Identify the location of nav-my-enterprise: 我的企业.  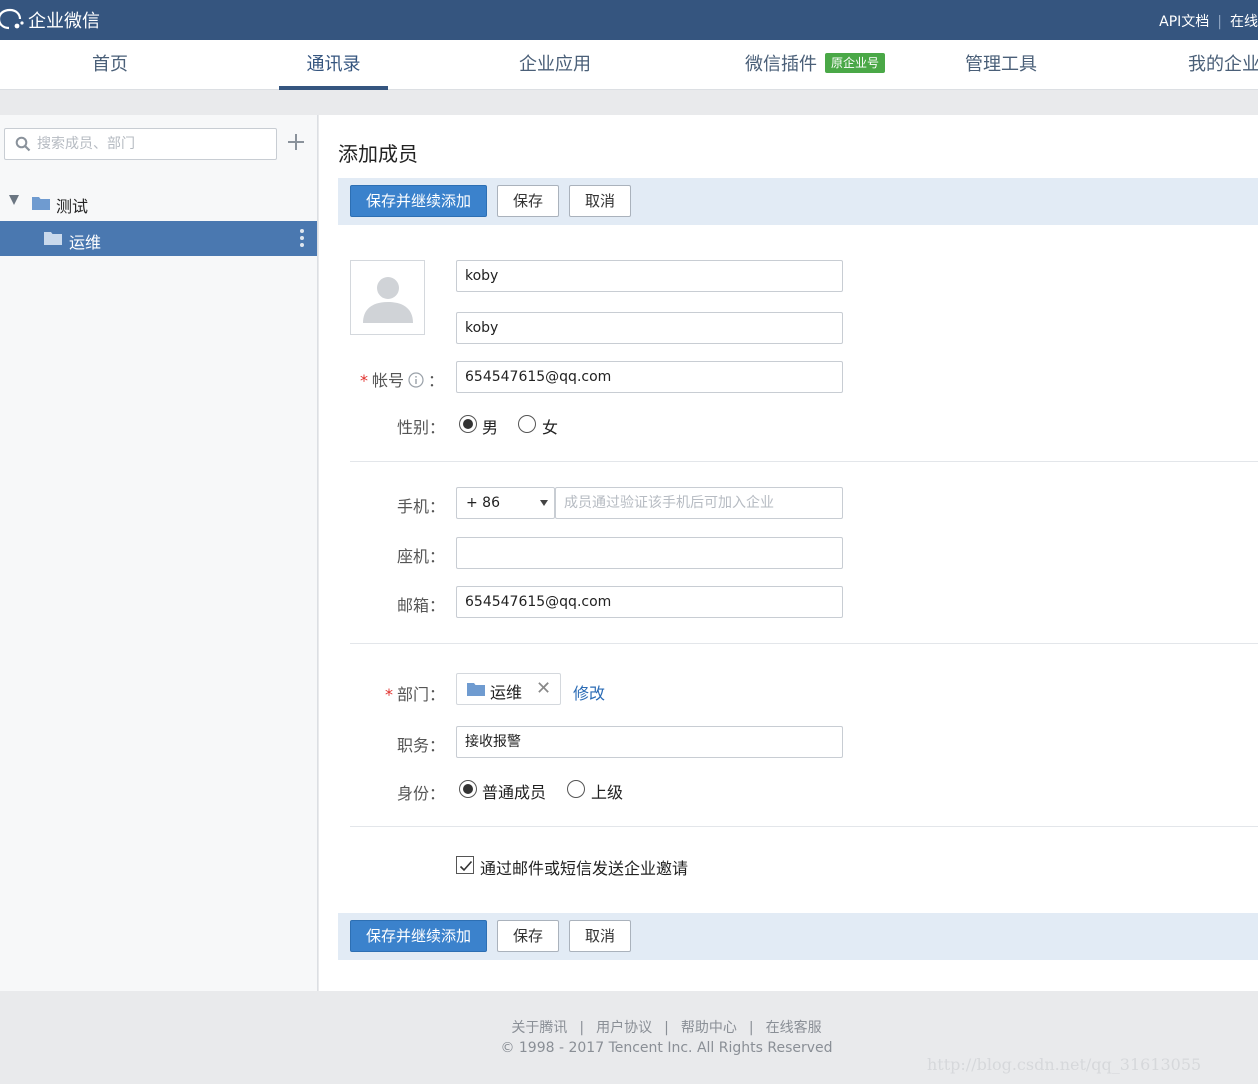
(1214, 65).